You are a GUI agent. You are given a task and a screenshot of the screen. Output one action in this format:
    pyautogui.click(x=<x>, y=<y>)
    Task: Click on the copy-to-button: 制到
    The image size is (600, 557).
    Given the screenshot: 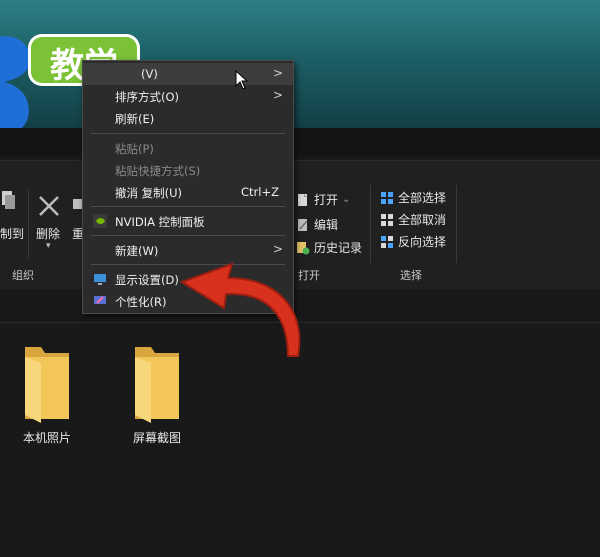 What is the action you would take?
    pyautogui.click(x=12, y=233)
    